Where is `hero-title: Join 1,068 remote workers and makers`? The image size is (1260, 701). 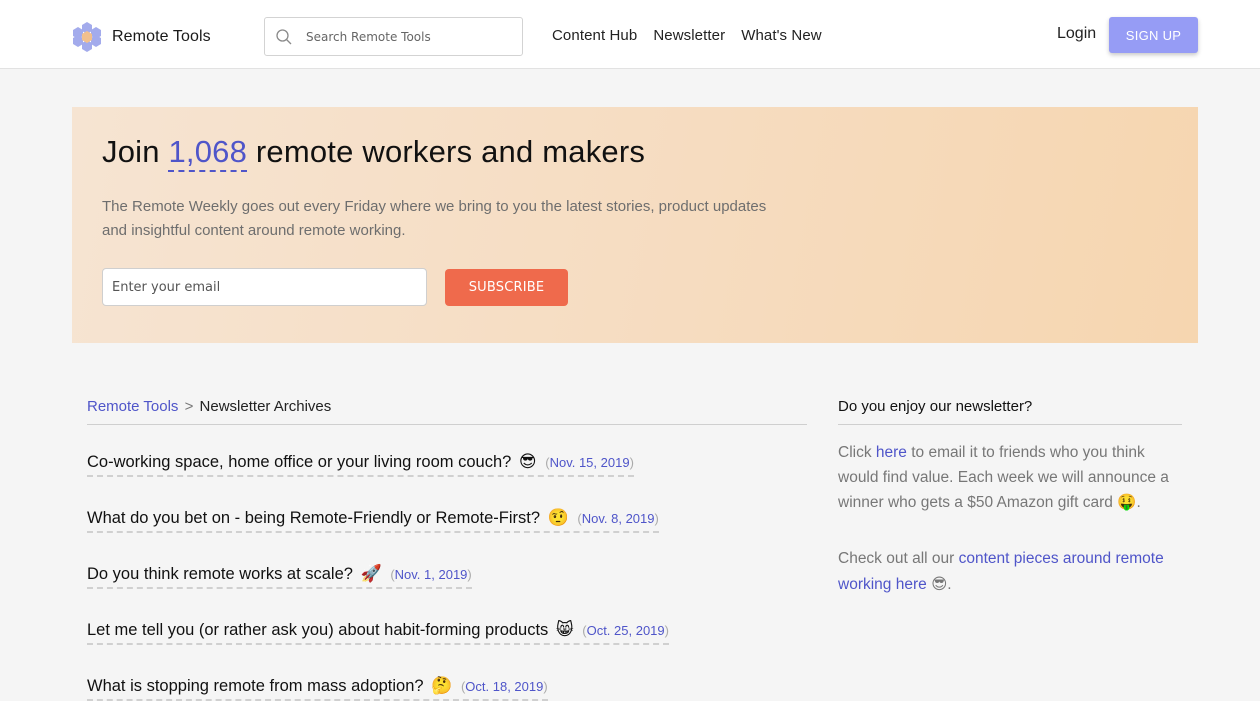
hero-title: Join 1,068 remote workers and makers is located at coordinates (374, 153).